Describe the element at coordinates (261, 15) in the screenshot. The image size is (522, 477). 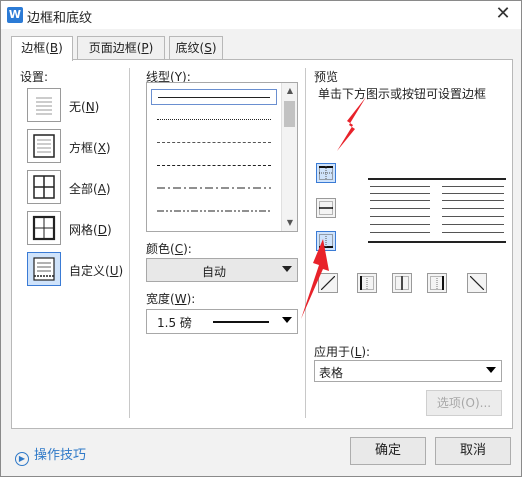
I see `title-bar: W 边框和底纹 ✕` at that location.